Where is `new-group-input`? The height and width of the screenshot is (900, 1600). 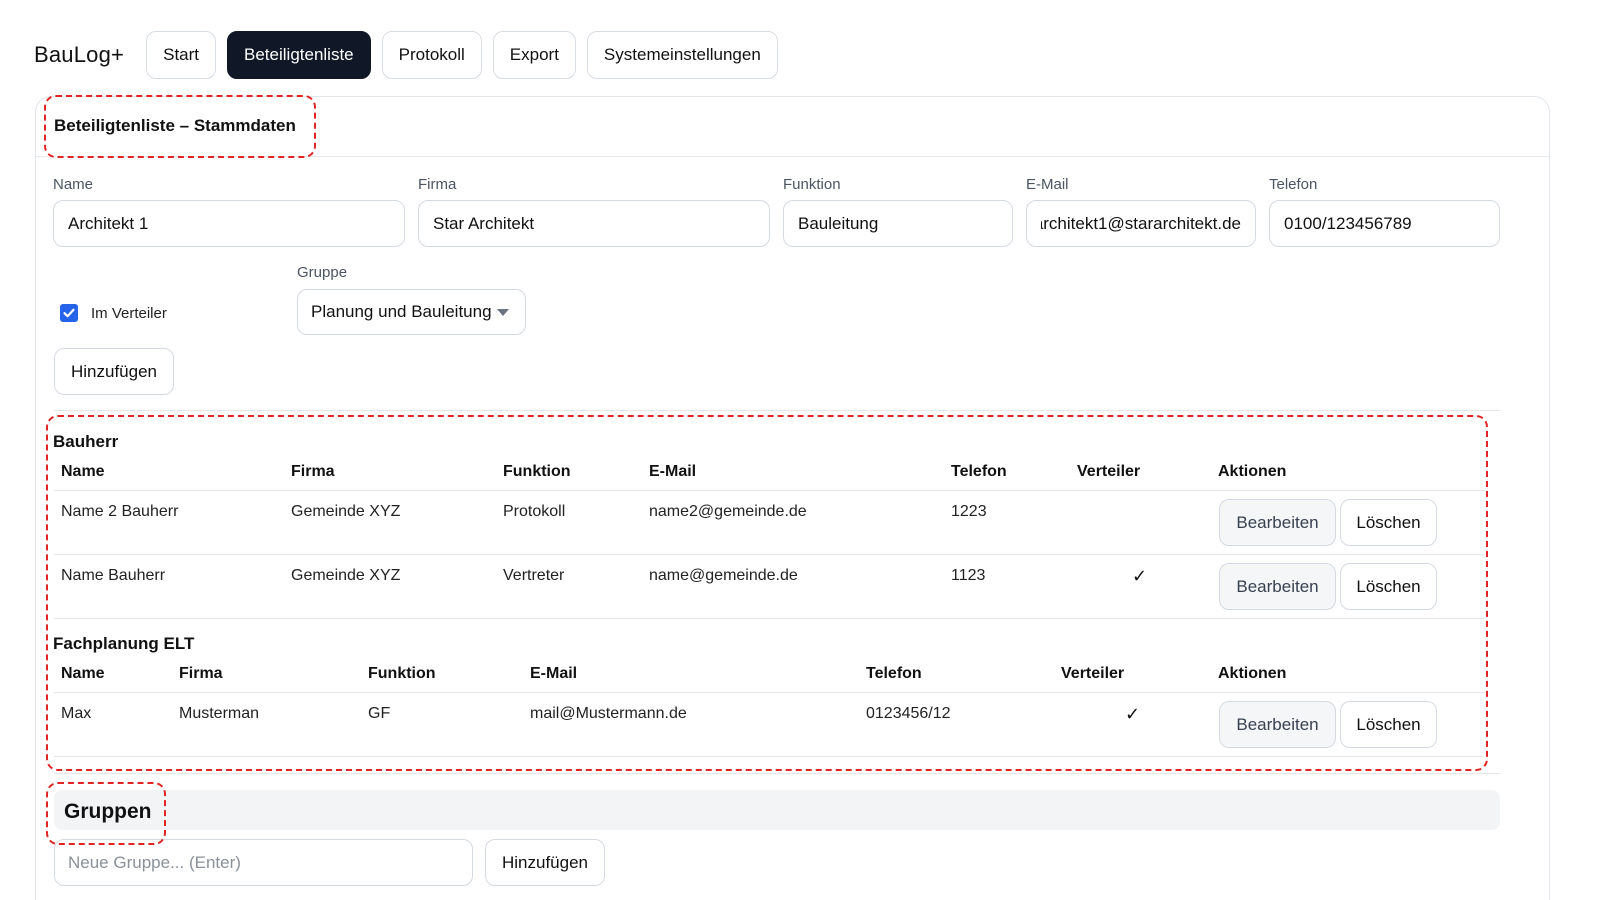 new-group-input is located at coordinates (263, 862).